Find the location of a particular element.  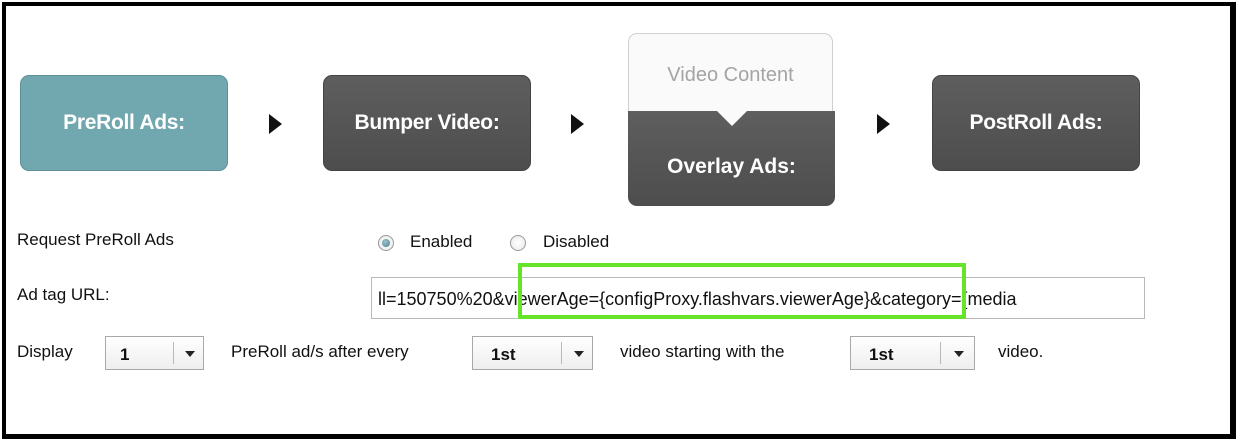

enabled-radio is located at coordinates (386, 243).